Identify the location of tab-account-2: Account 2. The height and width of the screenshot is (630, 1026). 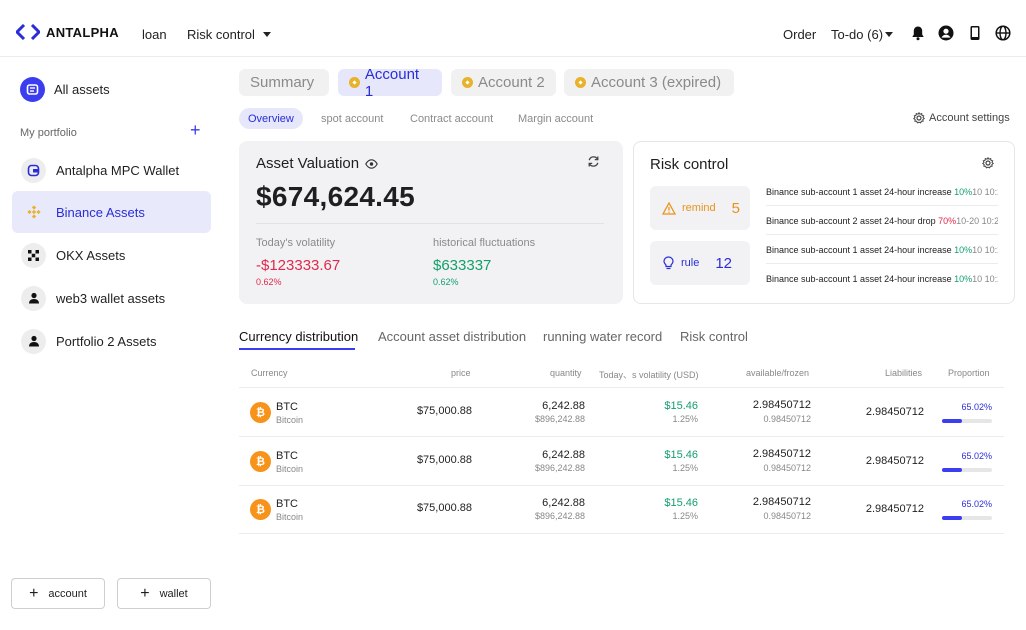
(503, 82).